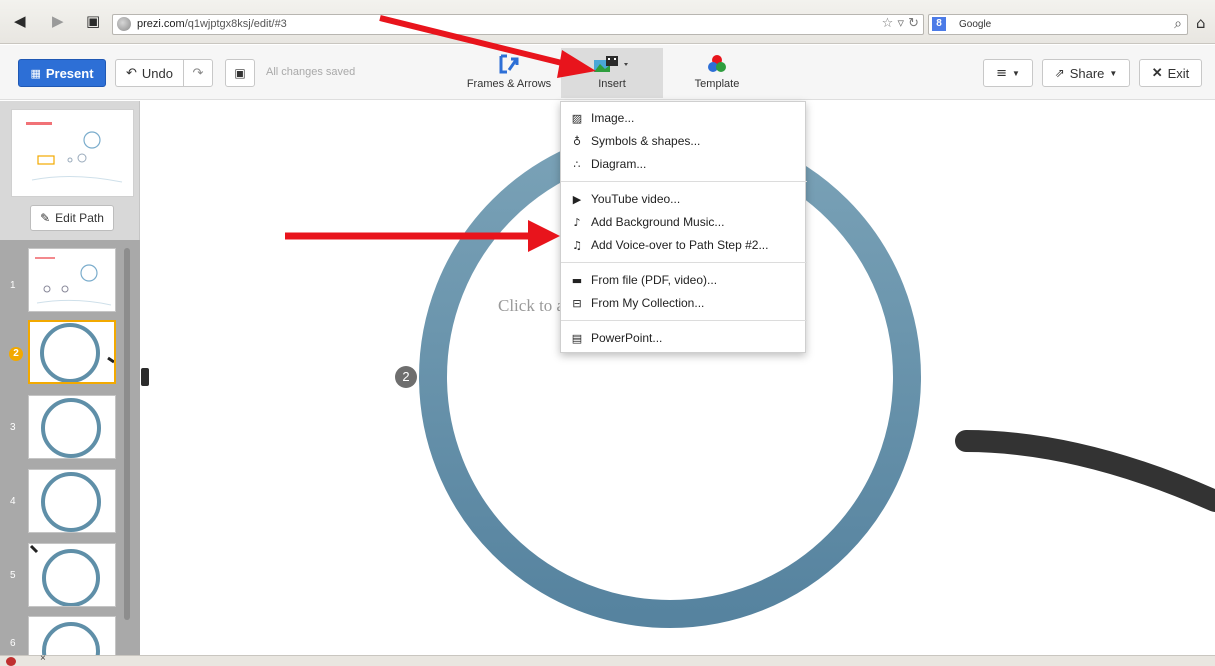  I want to click on arrow-to-voice-over, so click(422, 236).